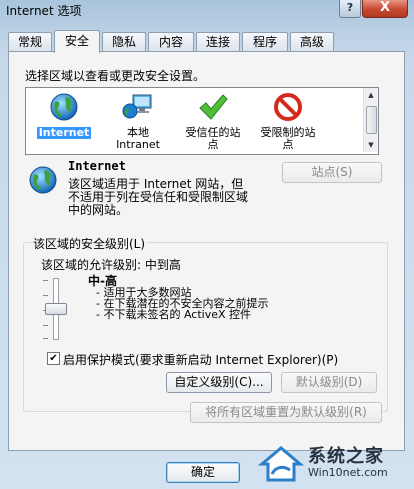 This screenshot has width=414, height=489. What do you see at coordinates (174, 314) in the screenshot?
I see `bullet-item: - 不下载未签名的 ActiveX 控件` at bounding box center [174, 314].